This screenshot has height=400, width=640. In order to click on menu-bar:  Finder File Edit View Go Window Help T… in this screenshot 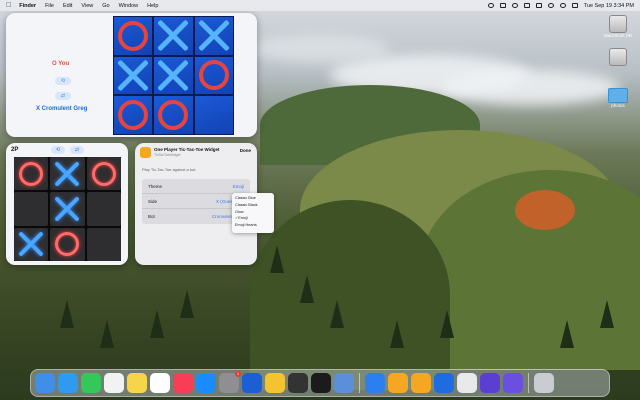, I will do `click(320, 5)`.